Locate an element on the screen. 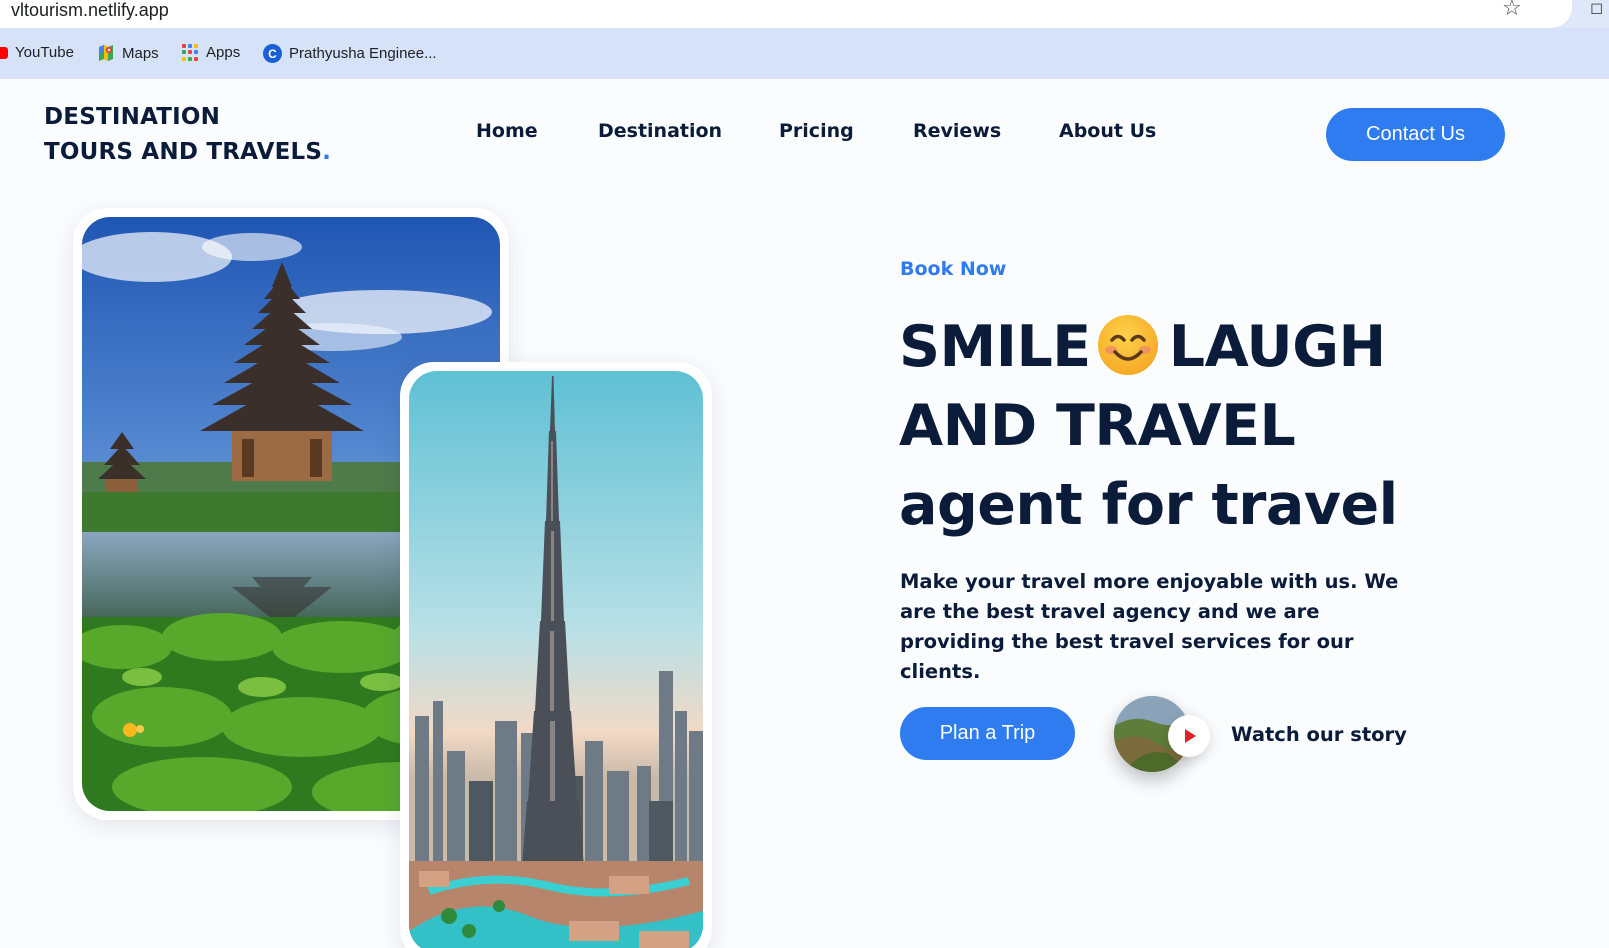  nav-reviews: Reviews is located at coordinates (957, 131).